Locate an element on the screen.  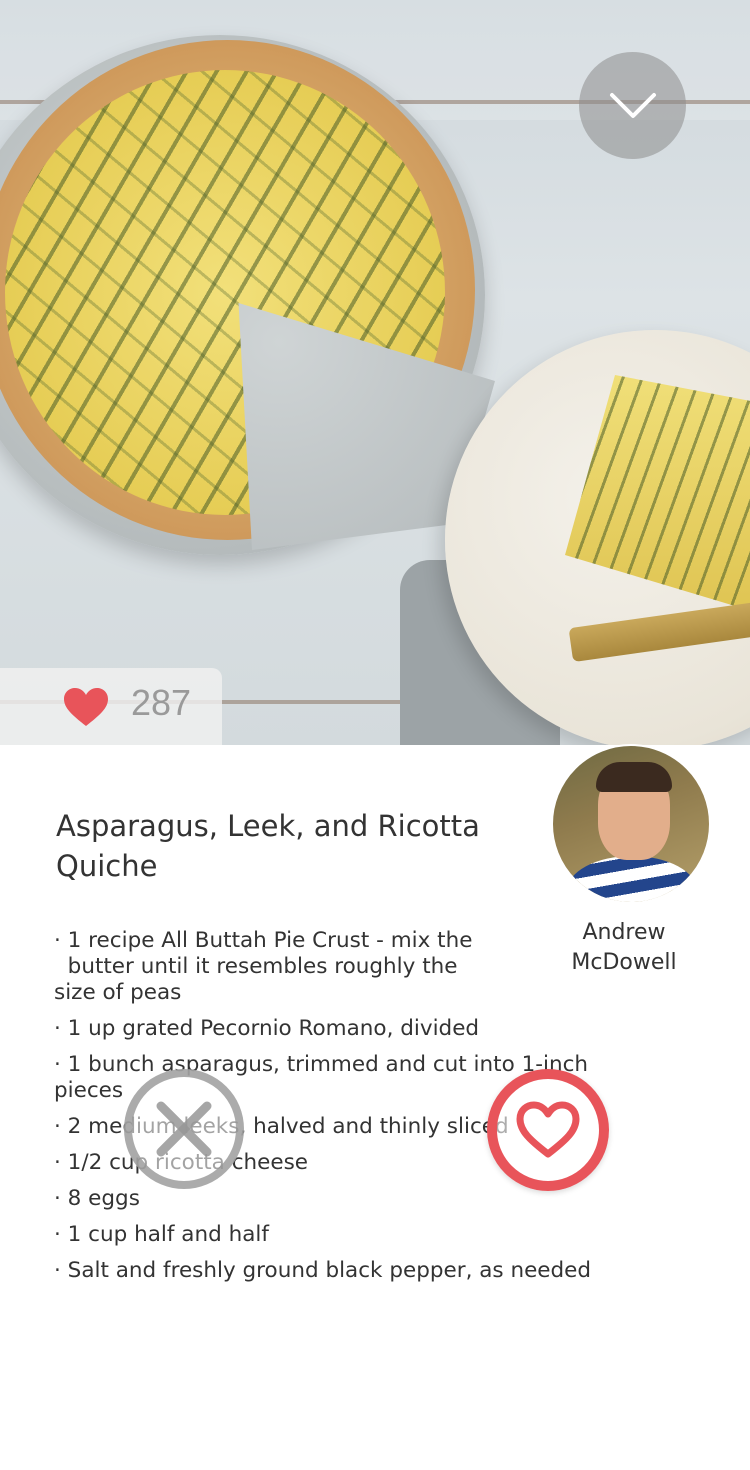
close-icon is located at coordinates (184, 1129).